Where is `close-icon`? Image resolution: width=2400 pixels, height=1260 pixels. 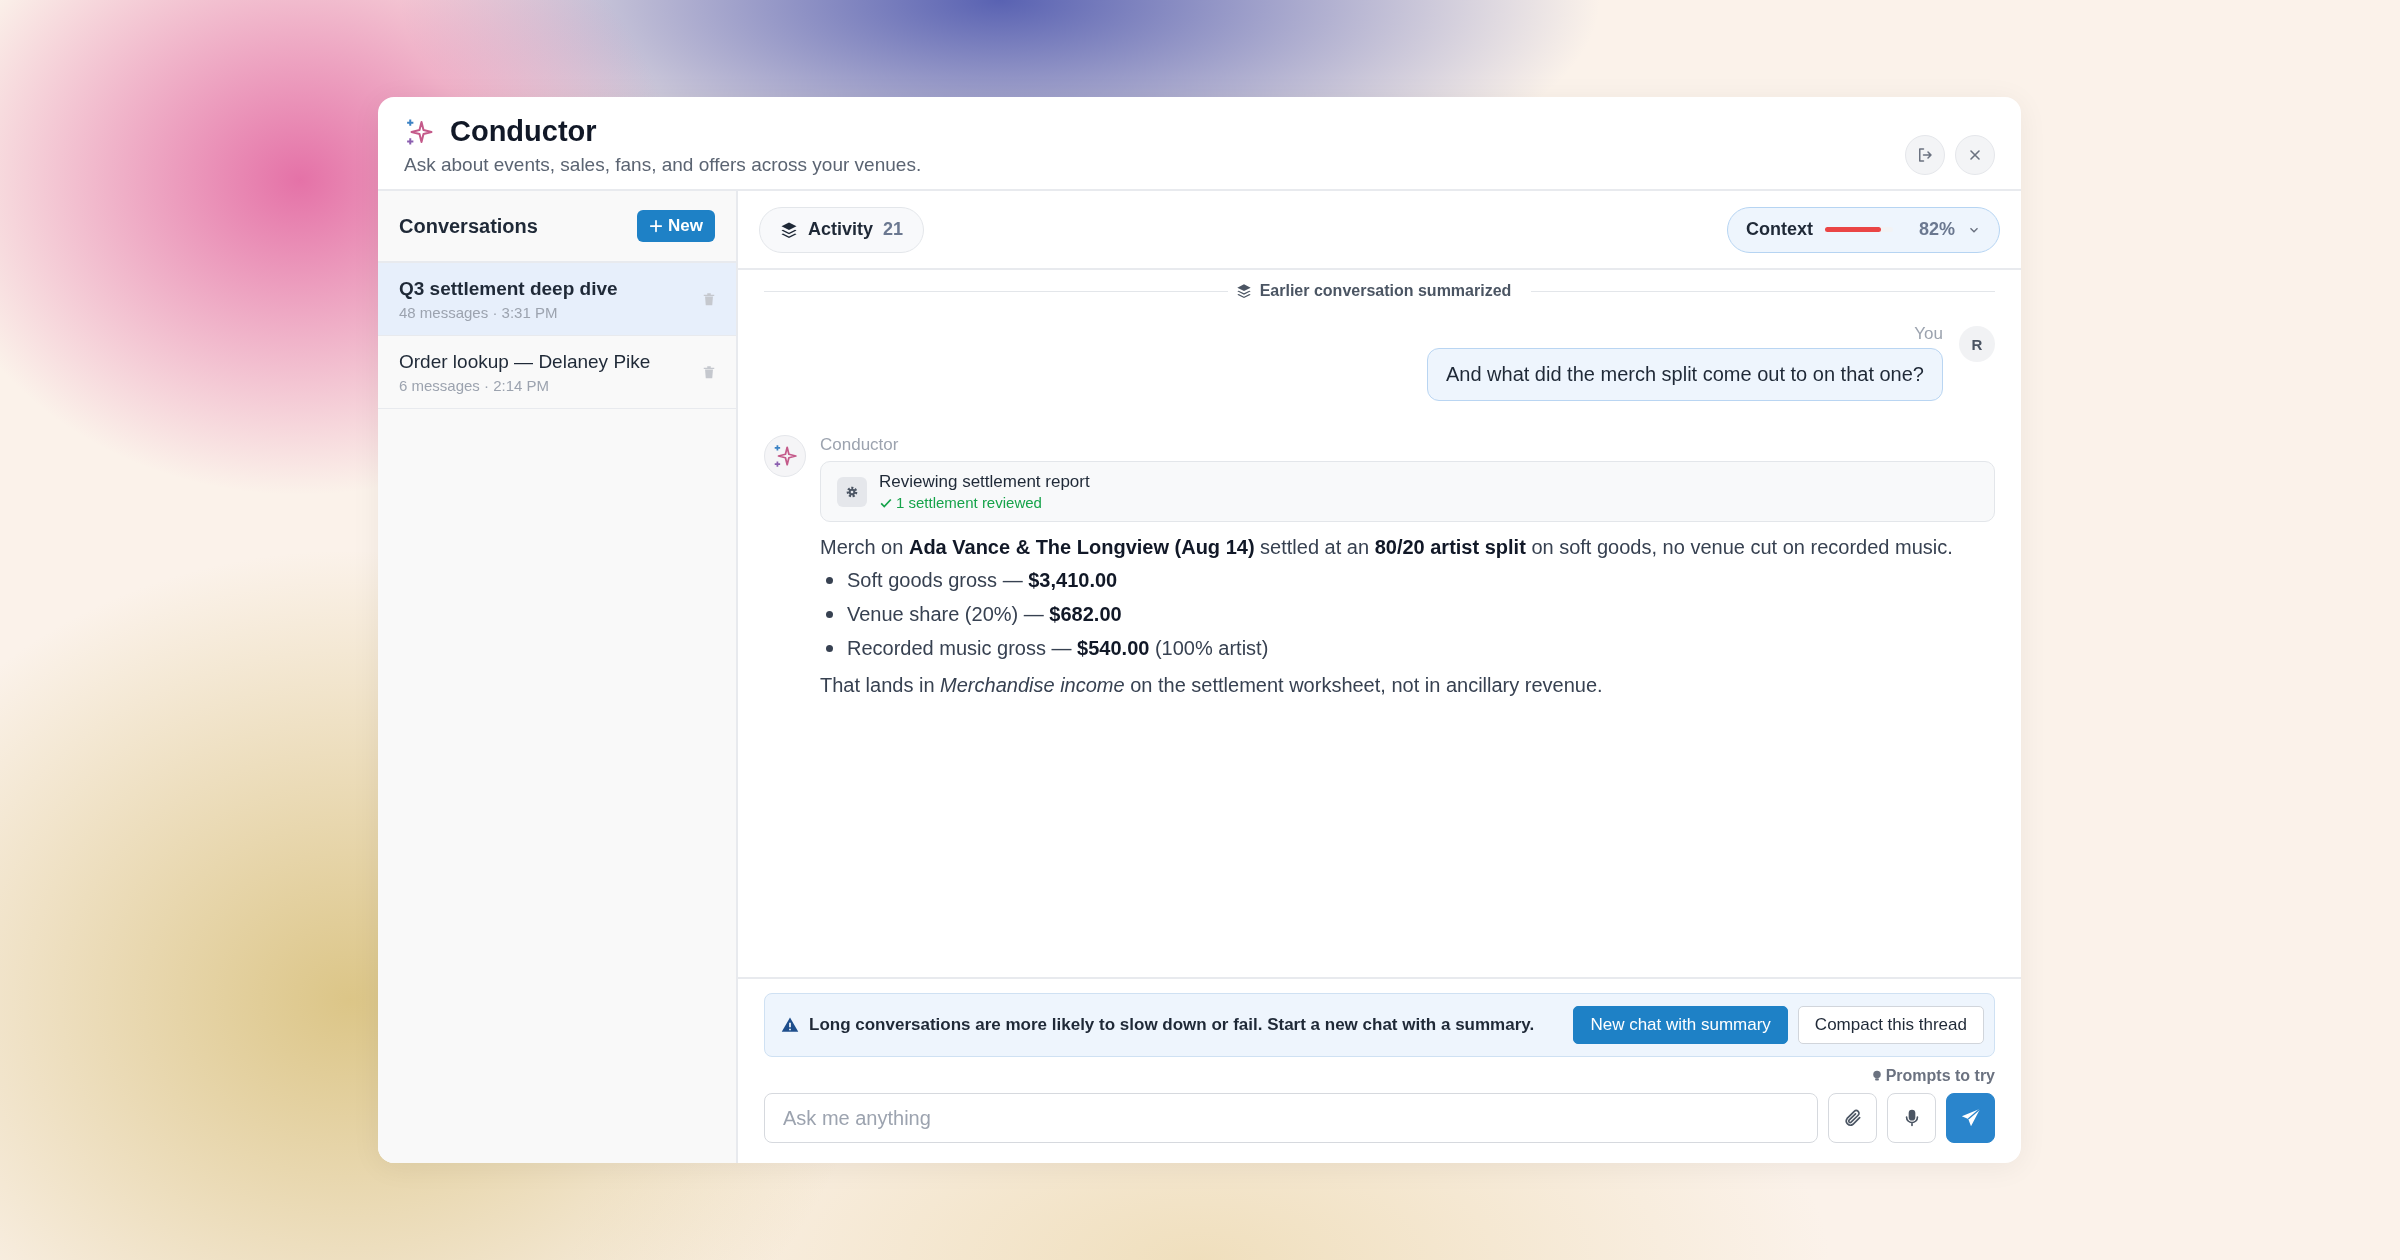 close-icon is located at coordinates (1975, 155).